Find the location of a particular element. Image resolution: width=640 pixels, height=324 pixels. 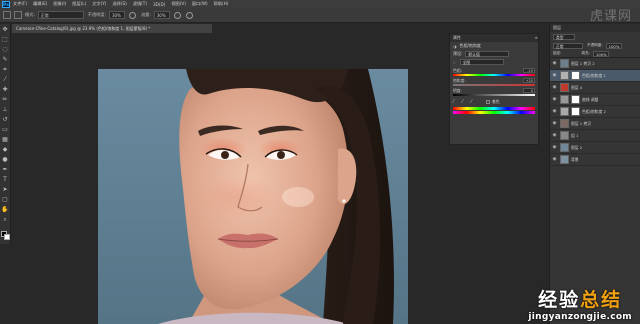

source-color-bar is located at coordinates (494, 108).